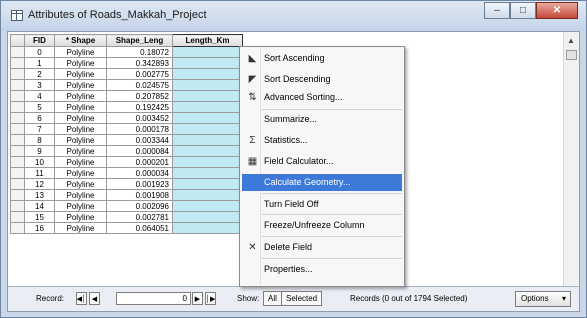 The image size is (587, 318). Describe the element at coordinates (39, 217) in the screenshot. I see `cell-fid: 15` at that location.